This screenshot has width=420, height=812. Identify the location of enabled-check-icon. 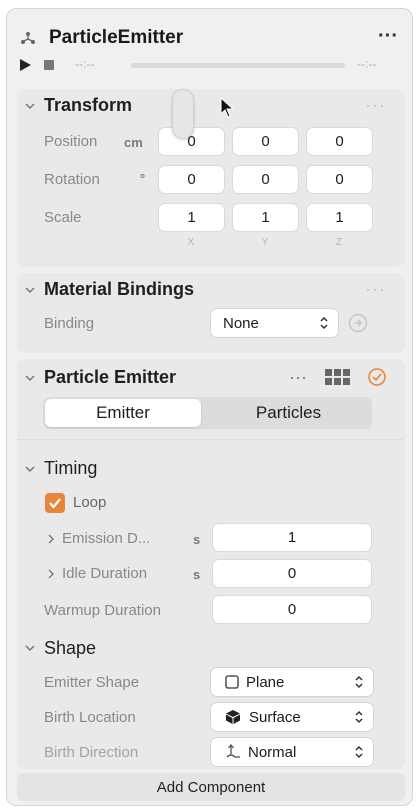
(377, 377).